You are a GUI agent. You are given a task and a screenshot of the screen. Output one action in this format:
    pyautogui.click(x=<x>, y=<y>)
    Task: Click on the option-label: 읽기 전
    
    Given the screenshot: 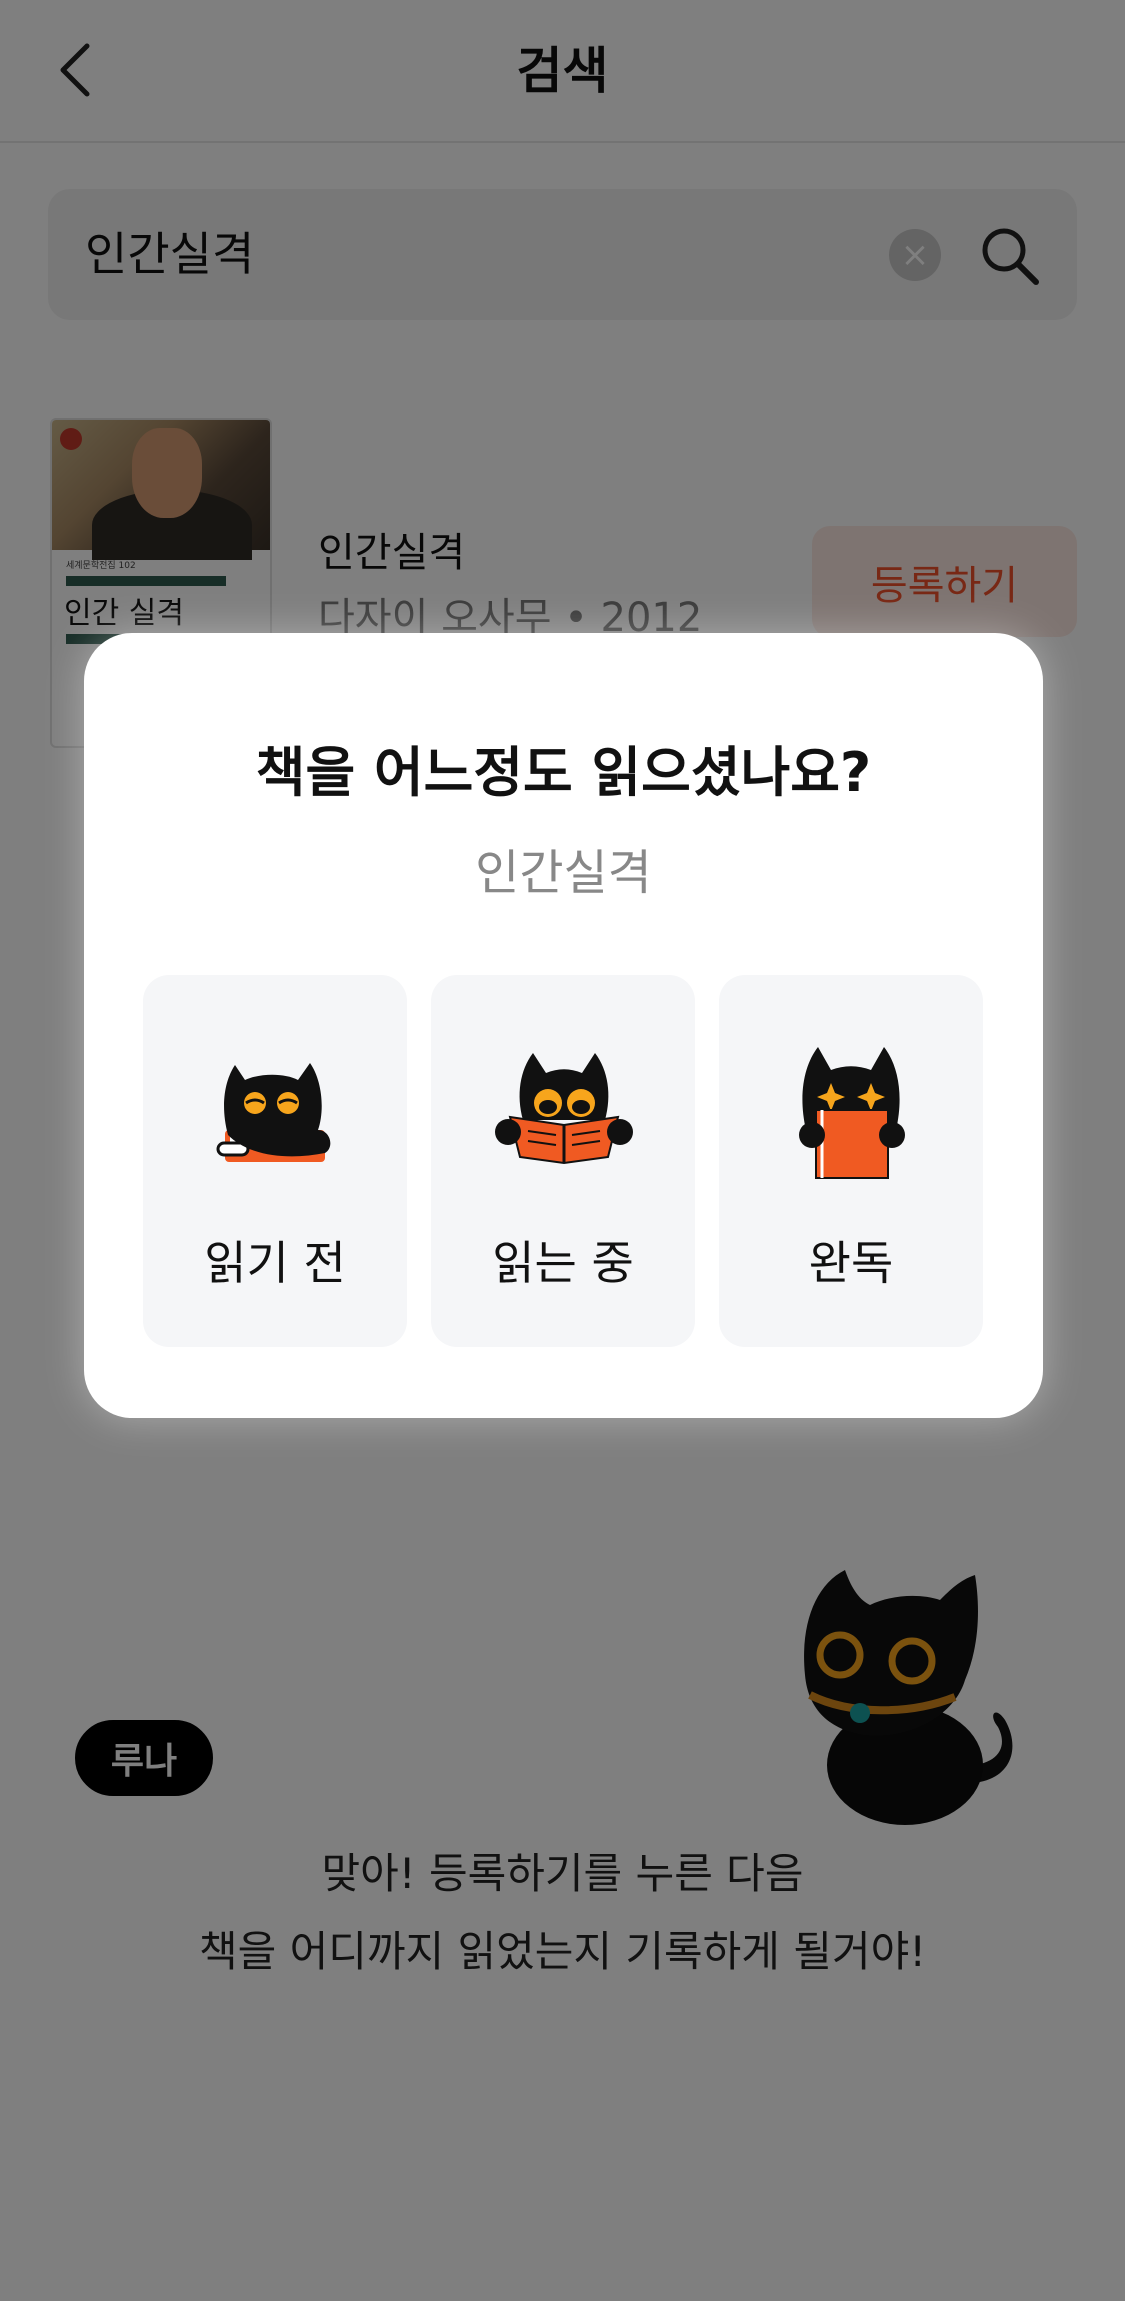 What is the action you would take?
    pyautogui.click(x=275, y=1263)
    